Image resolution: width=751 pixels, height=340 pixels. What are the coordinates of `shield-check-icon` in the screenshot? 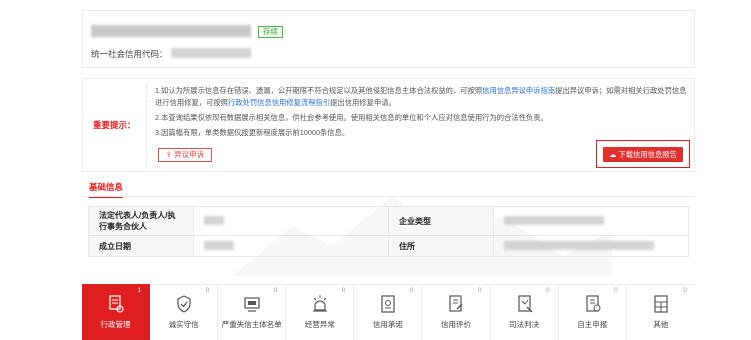 It's located at (184, 304).